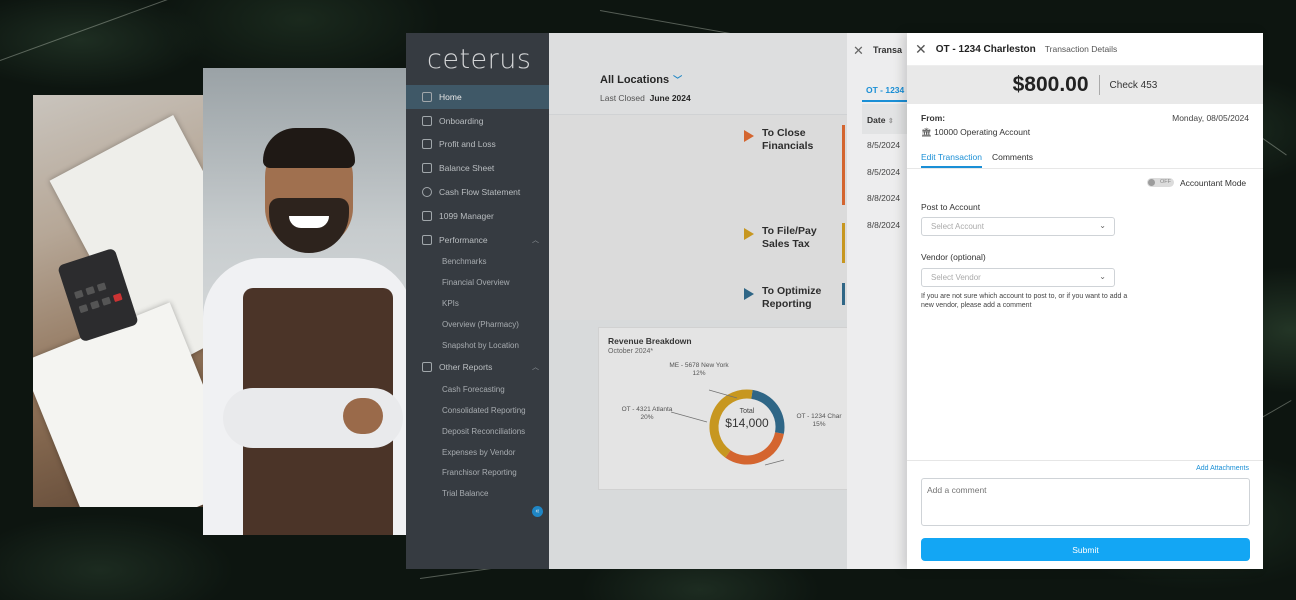 Image resolution: width=1296 pixels, height=600 pixels. What do you see at coordinates (926, 132) in the screenshot?
I see `bank-icon: 🏛` at bounding box center [926, 132].